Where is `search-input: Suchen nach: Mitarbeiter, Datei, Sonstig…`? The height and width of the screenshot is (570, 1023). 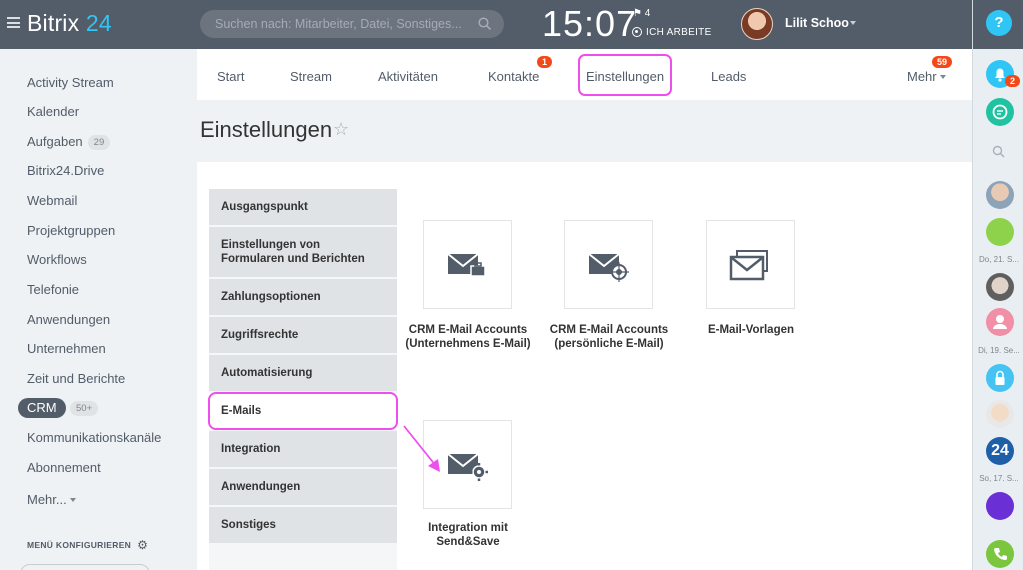
search-input: Suchen nach: Mitarbeiter, Datei, Sonstig… is located at coordinates (352, 24).